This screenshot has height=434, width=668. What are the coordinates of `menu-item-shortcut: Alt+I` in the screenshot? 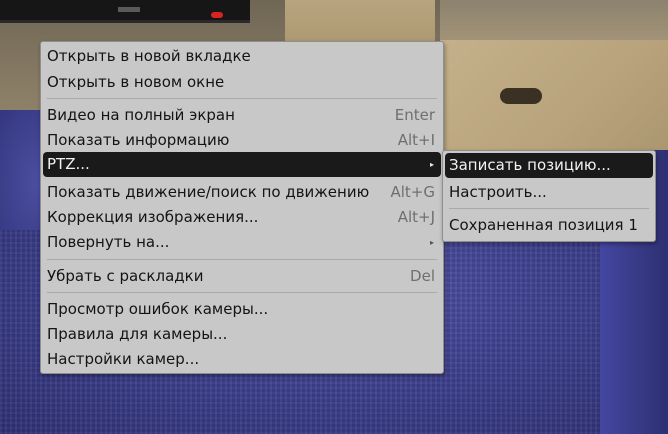 It's located at (416, 140).